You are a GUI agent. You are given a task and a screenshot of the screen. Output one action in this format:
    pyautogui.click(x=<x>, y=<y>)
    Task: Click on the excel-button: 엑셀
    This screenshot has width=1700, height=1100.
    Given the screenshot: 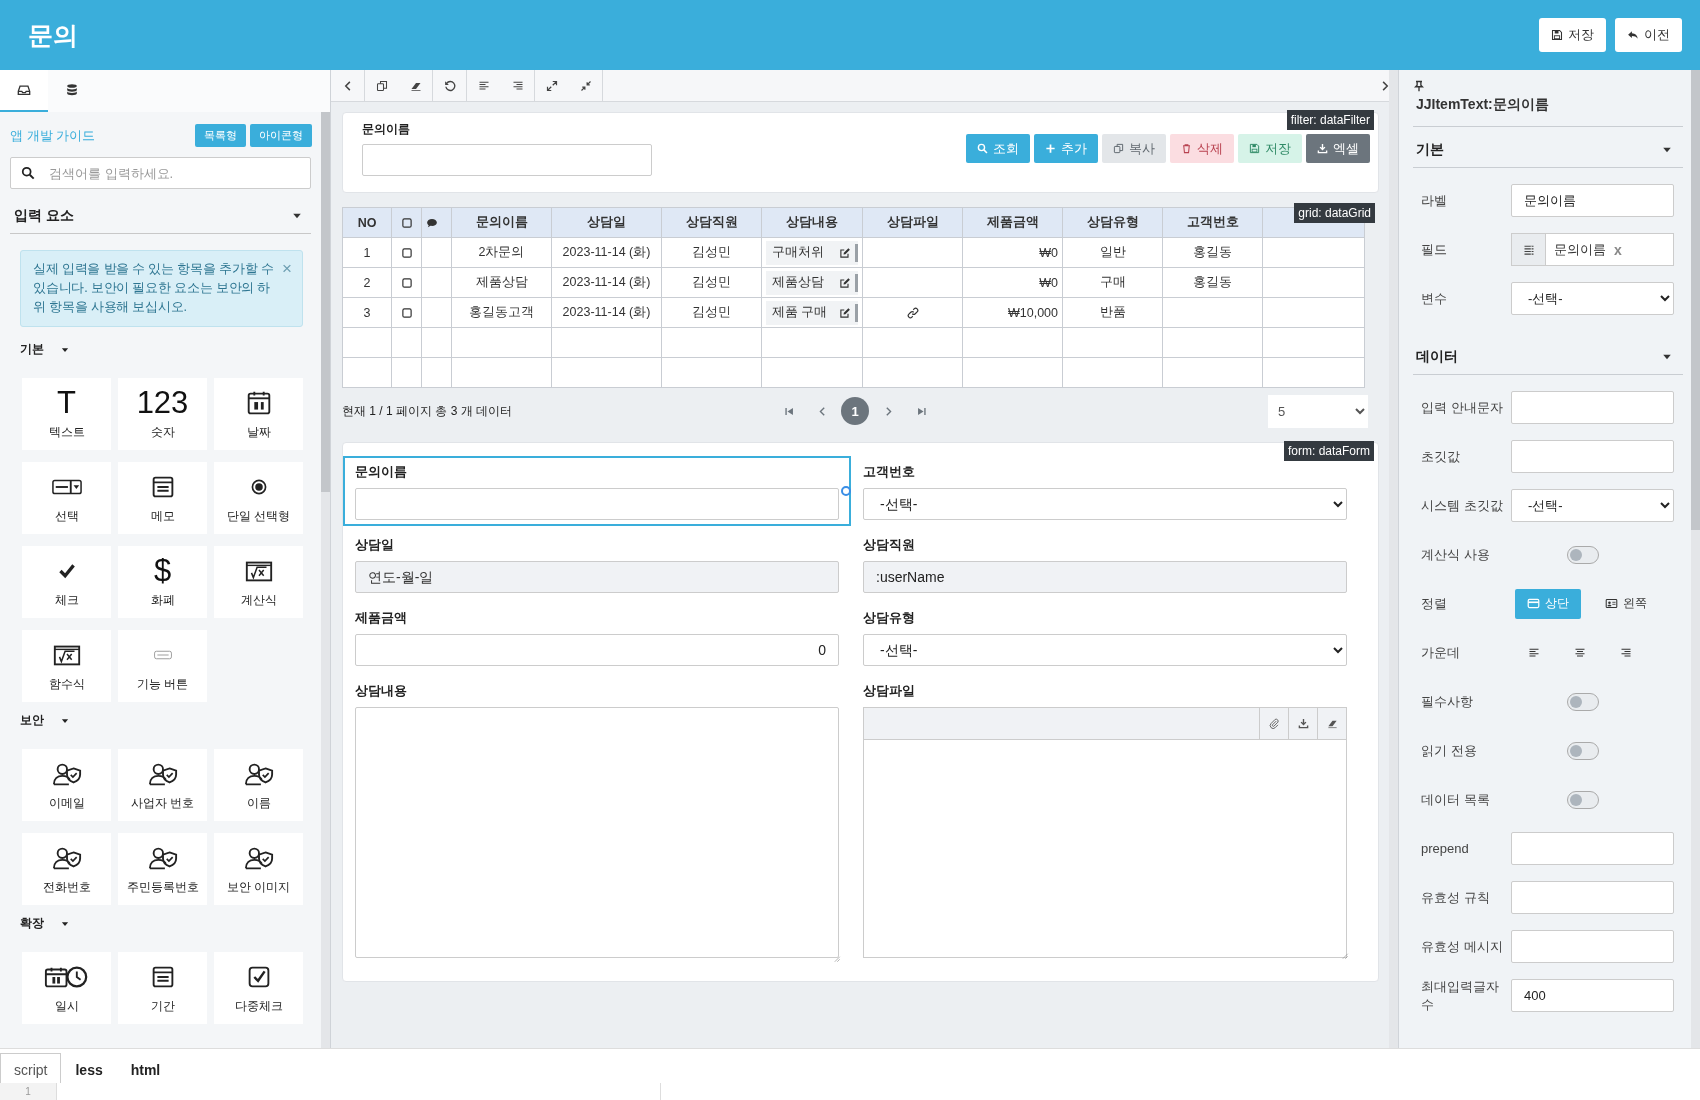 What is the action you would take?
    pyautogui.click(x=1338, y=148)
    